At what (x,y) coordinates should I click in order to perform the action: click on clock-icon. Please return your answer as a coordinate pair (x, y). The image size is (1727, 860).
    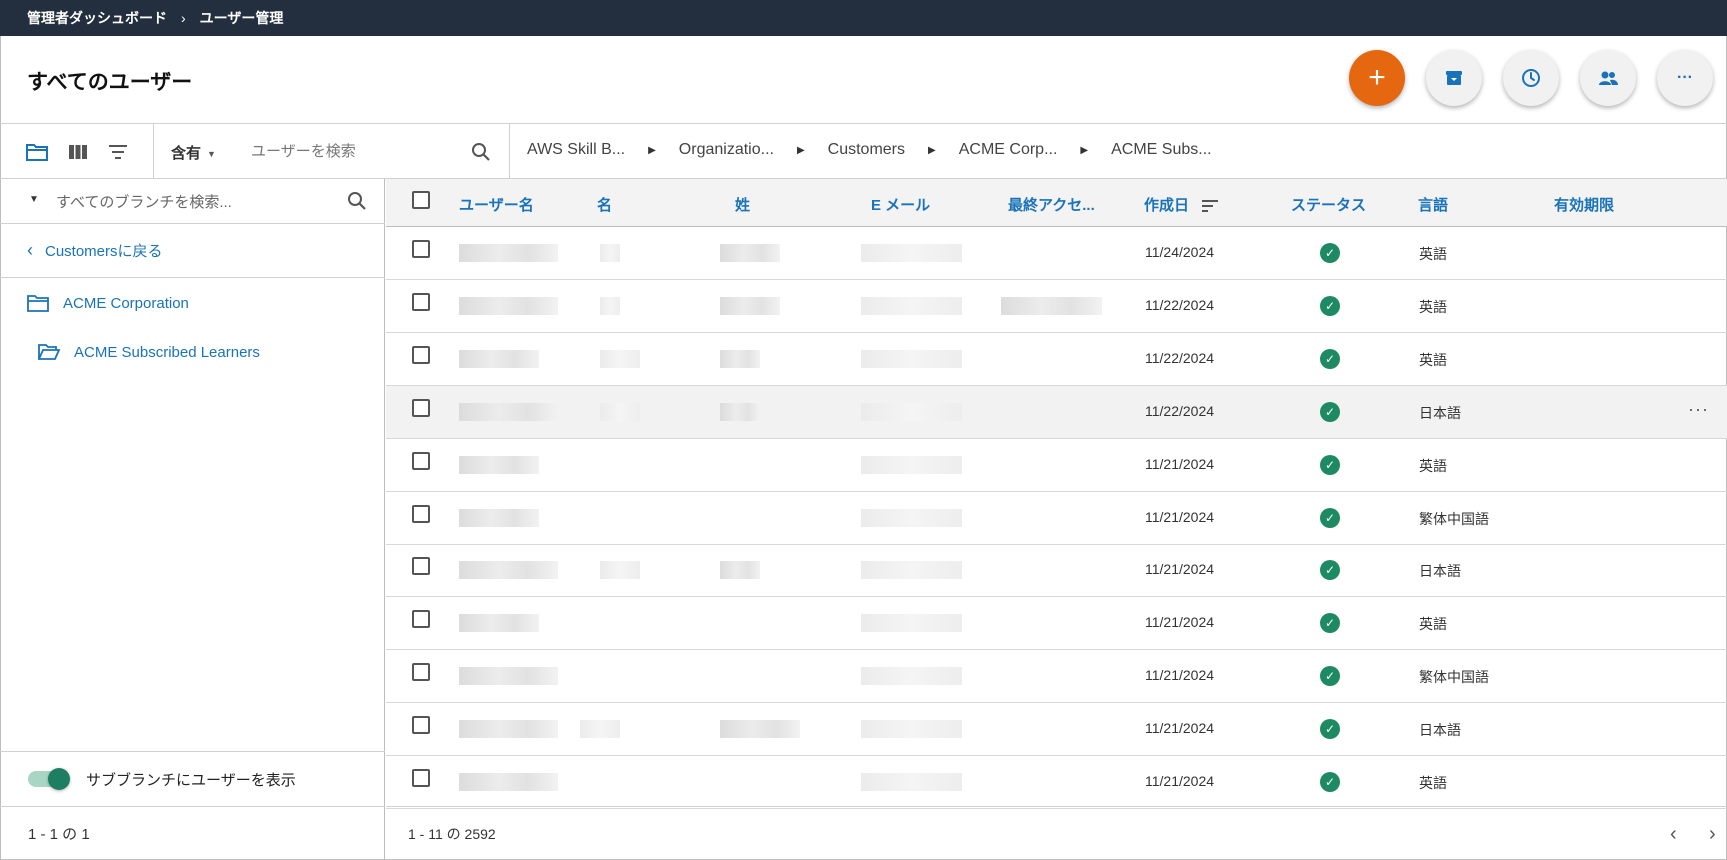
    Looking at the image, I should click on (1531, 78).